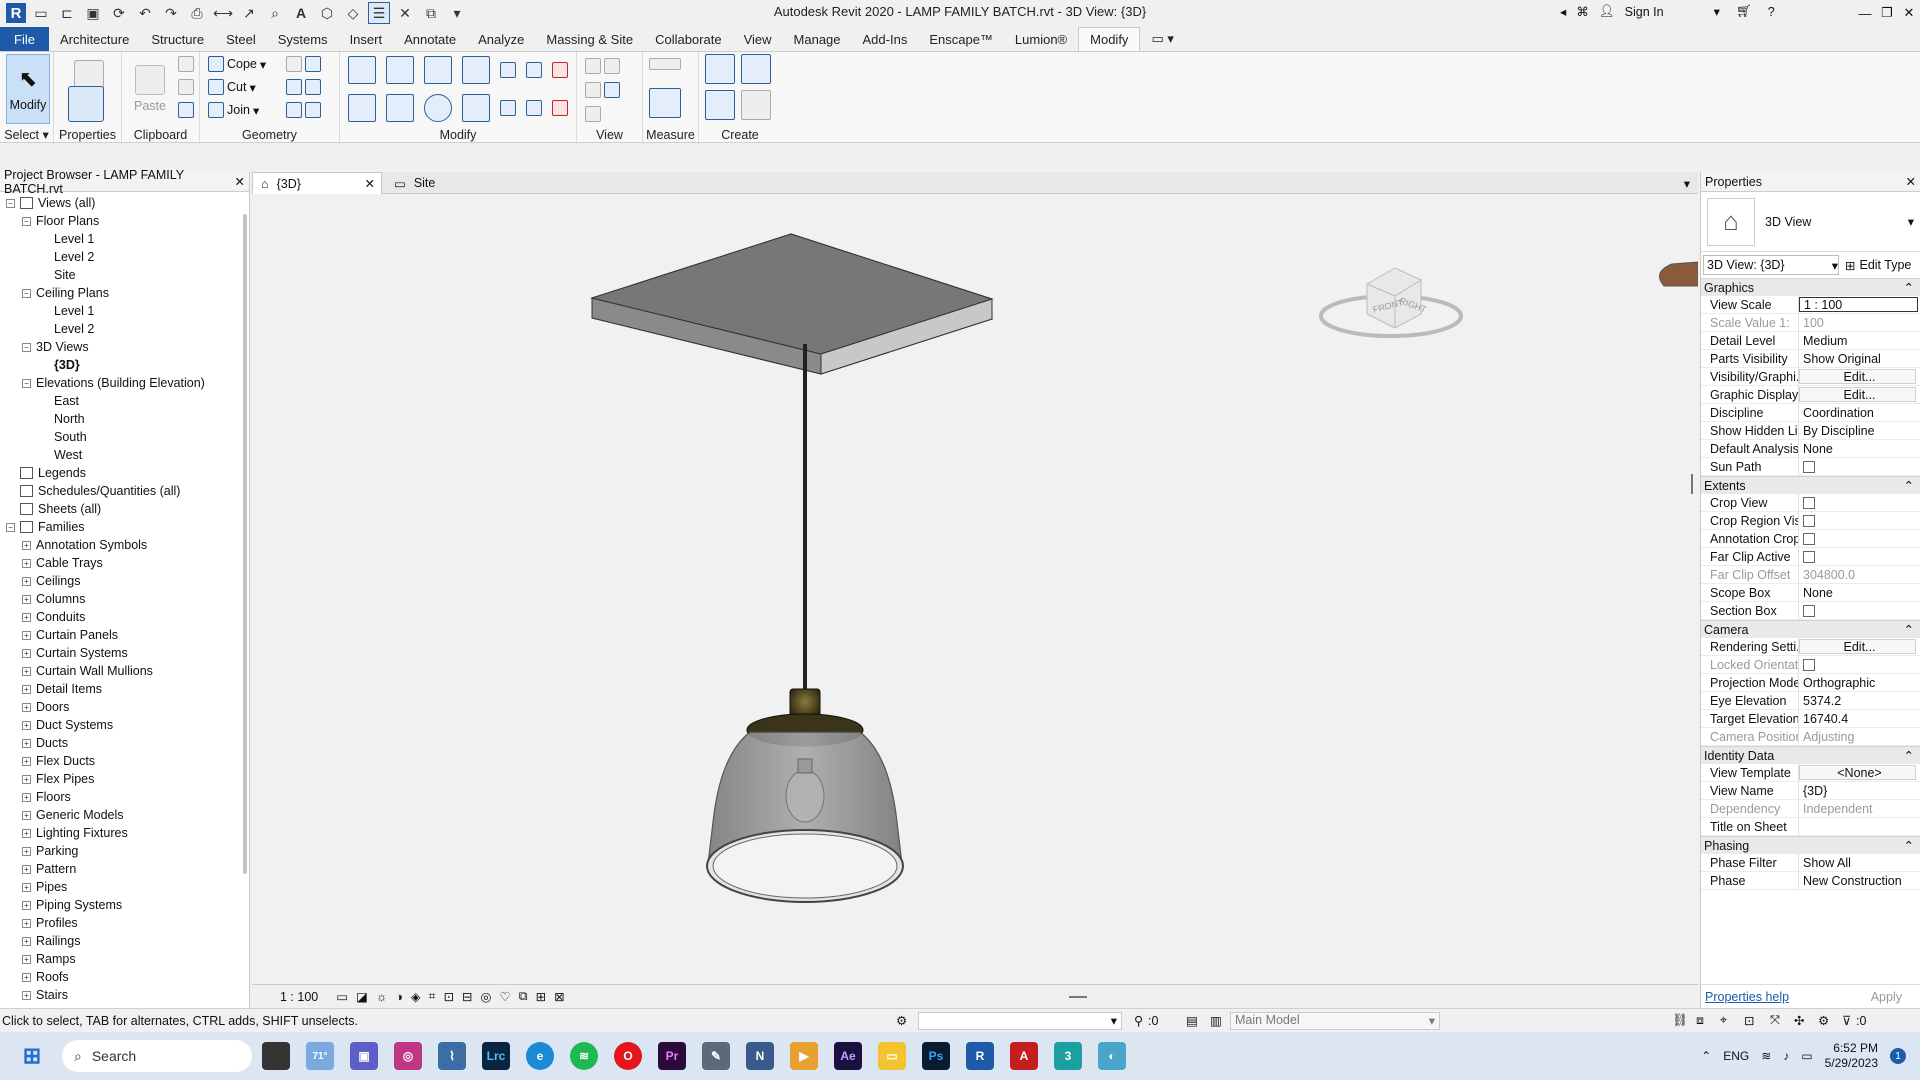 Image resolution: width=1920 pixels, height=1080 pixels. I want to click on ribbon-options-icon: ▭ ▾, so click(1162, 39).